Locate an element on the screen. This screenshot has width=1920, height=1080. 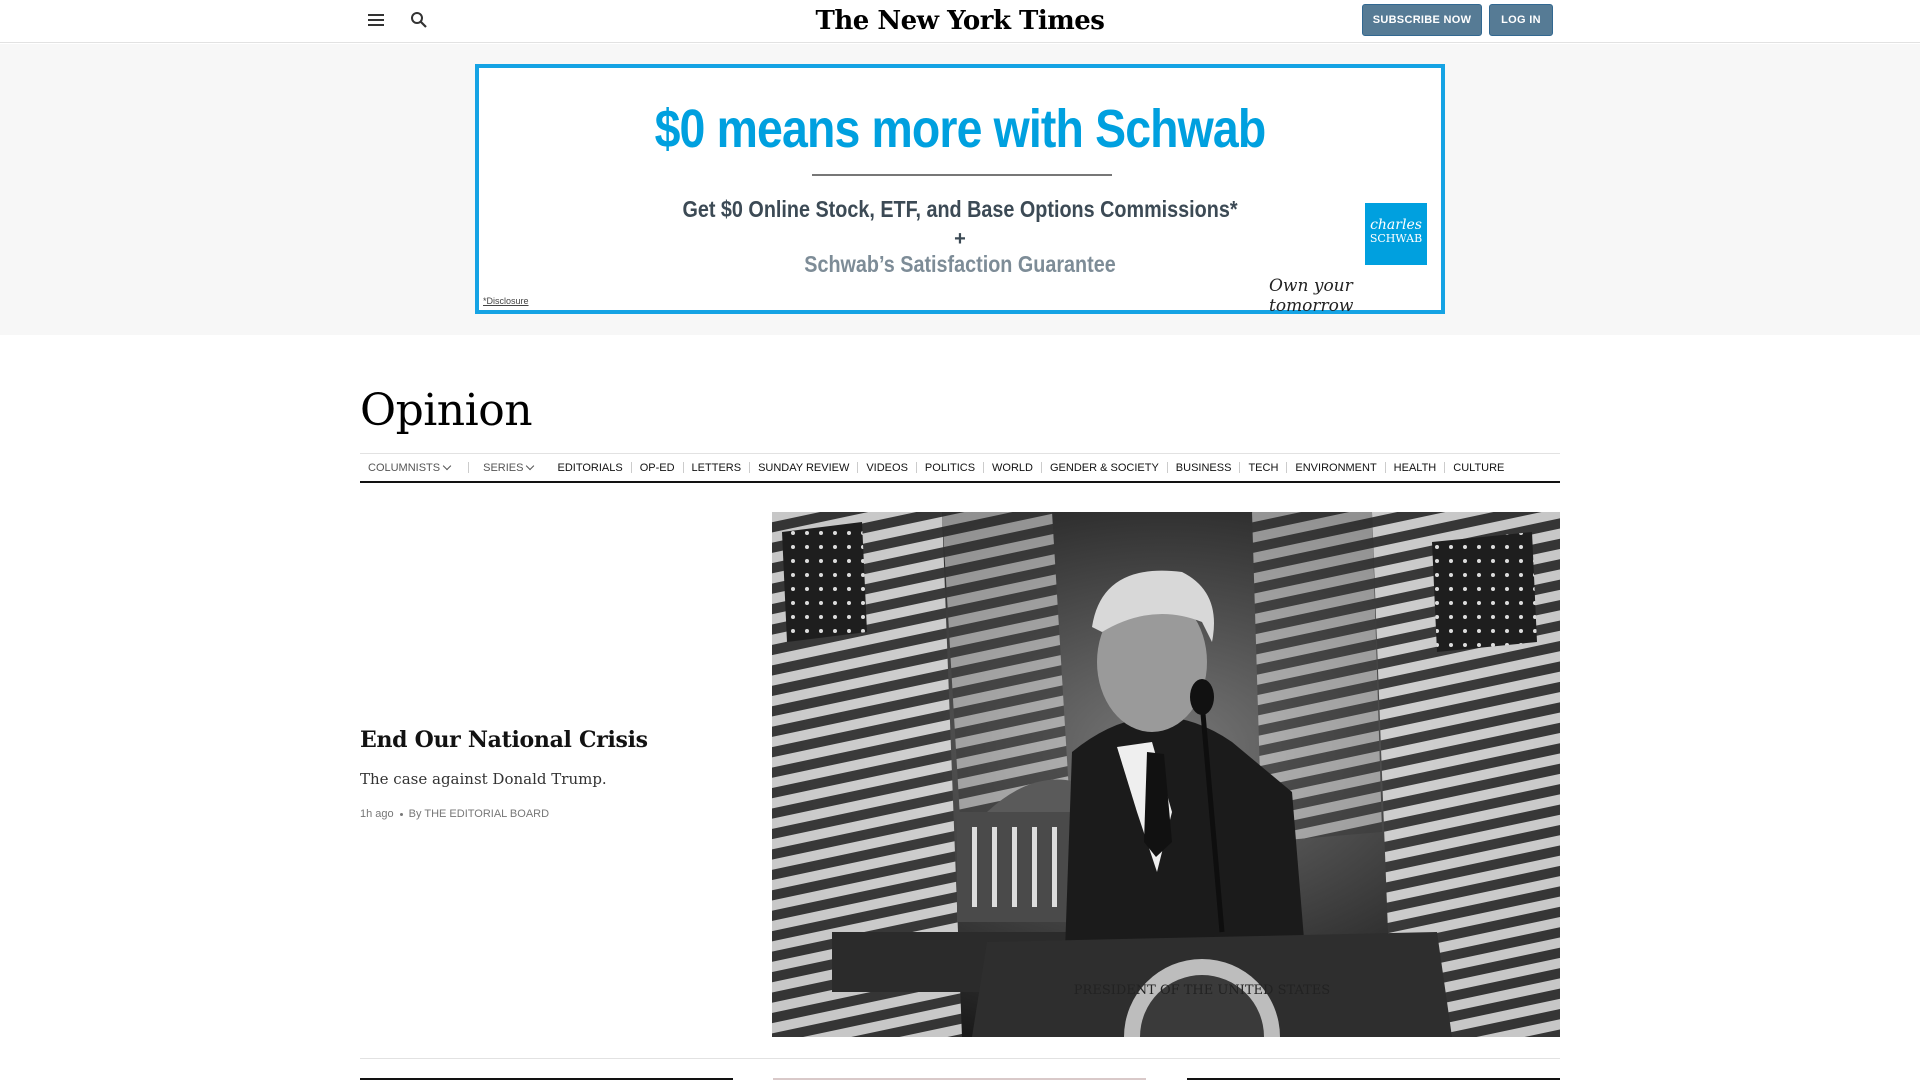
nav-sunday-review: SUNDAY REVIEW is located at coordinates (803, 468).